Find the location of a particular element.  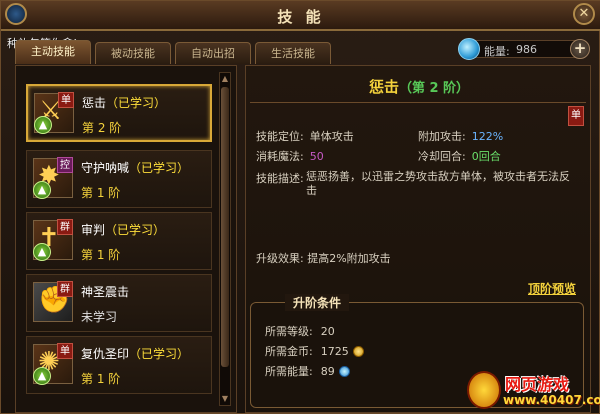

skill-level: 未学习 is located at coordinates (99, 317).